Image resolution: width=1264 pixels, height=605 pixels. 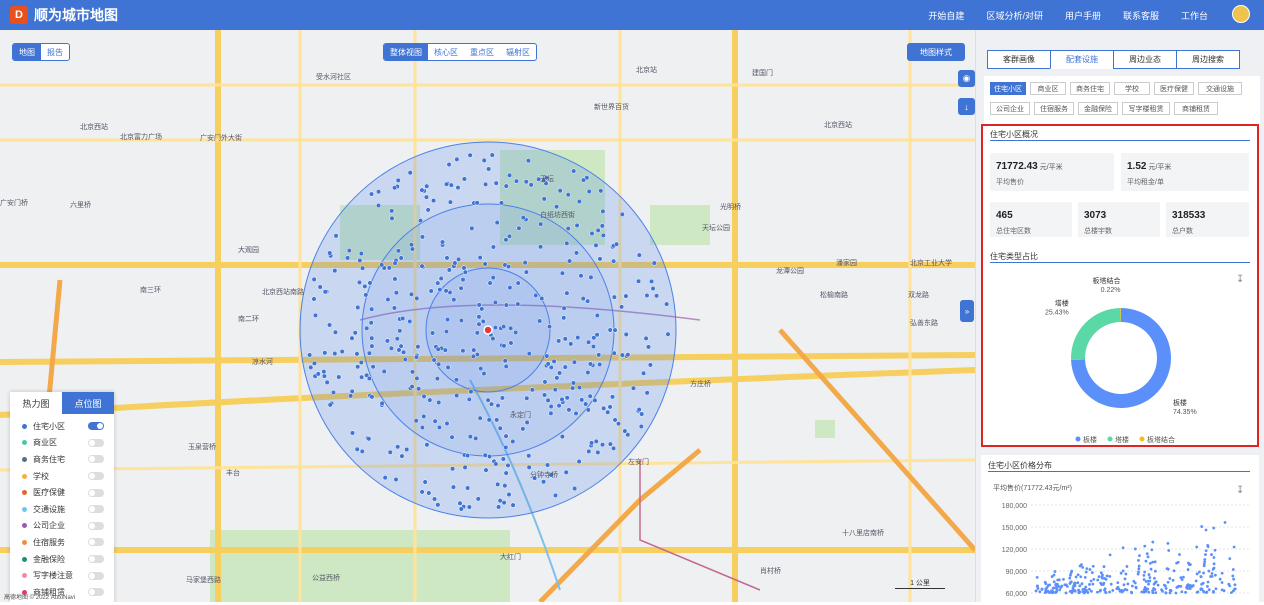 I want to click on donut-legend-dot, so click(x=1078, y=439).